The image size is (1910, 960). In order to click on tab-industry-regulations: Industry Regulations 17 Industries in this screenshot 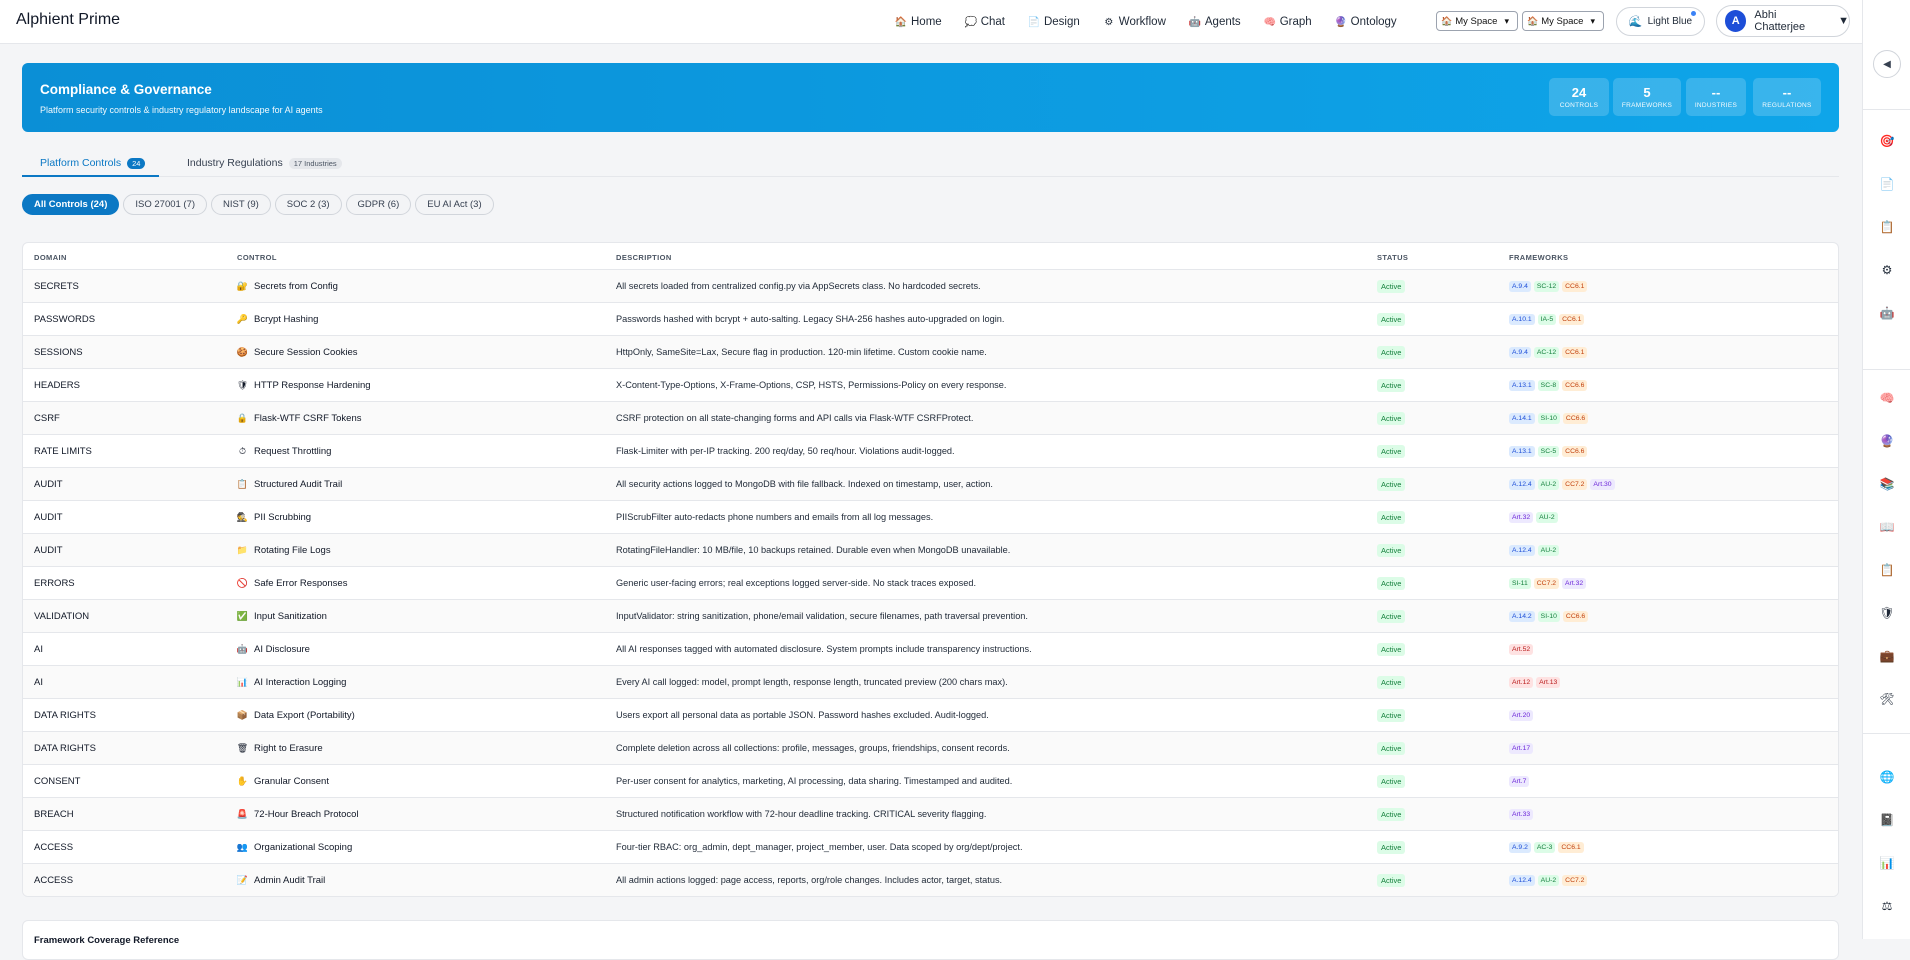, I will do `click(264, 164)`.